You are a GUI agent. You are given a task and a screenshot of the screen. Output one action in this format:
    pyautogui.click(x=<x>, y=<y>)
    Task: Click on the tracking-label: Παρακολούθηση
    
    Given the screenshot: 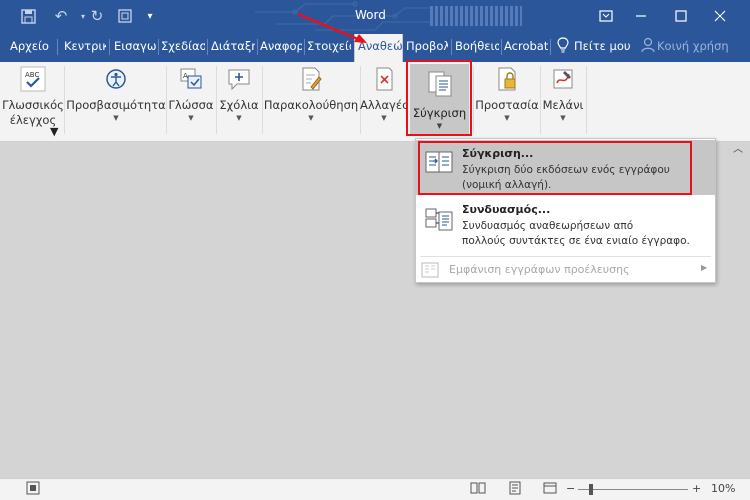 What is the action you would take?
    pyautogui.click(x=311, y=105)
    